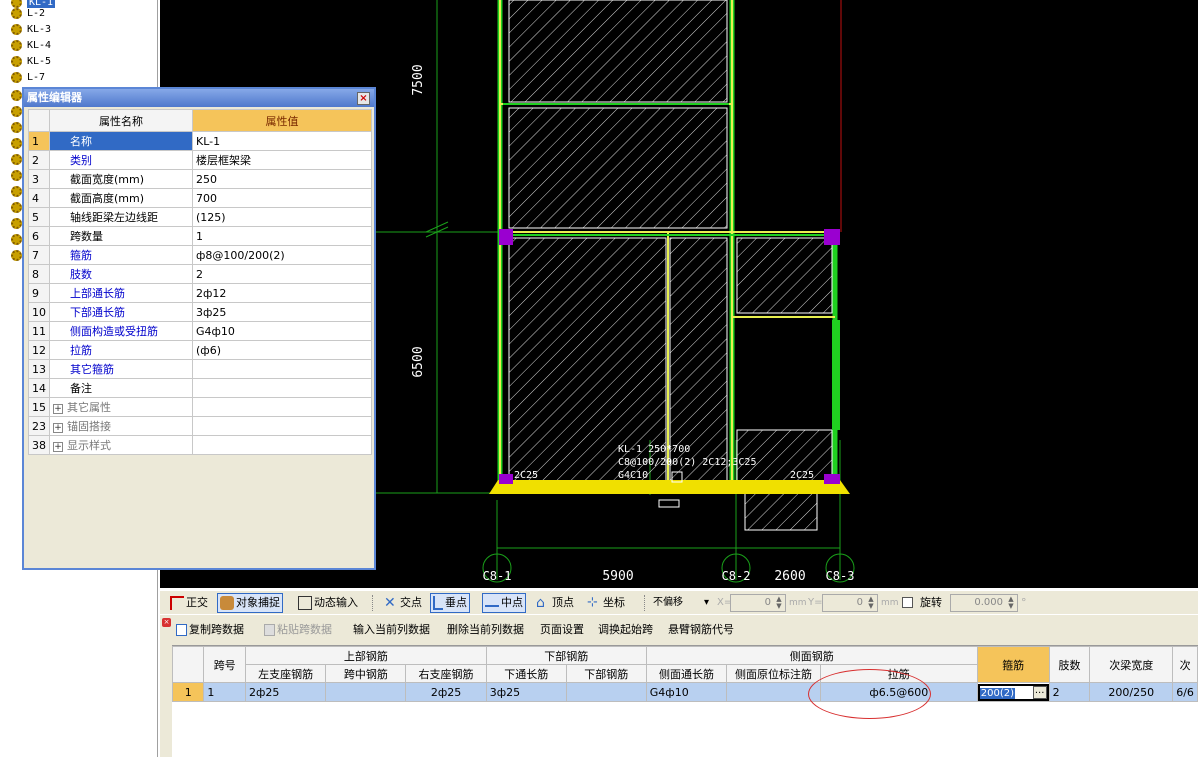 The height and width of the screenshot is (757, 1198). I want to click on property-row: 10 下部通长筋 3ф25, so click(200, 312).